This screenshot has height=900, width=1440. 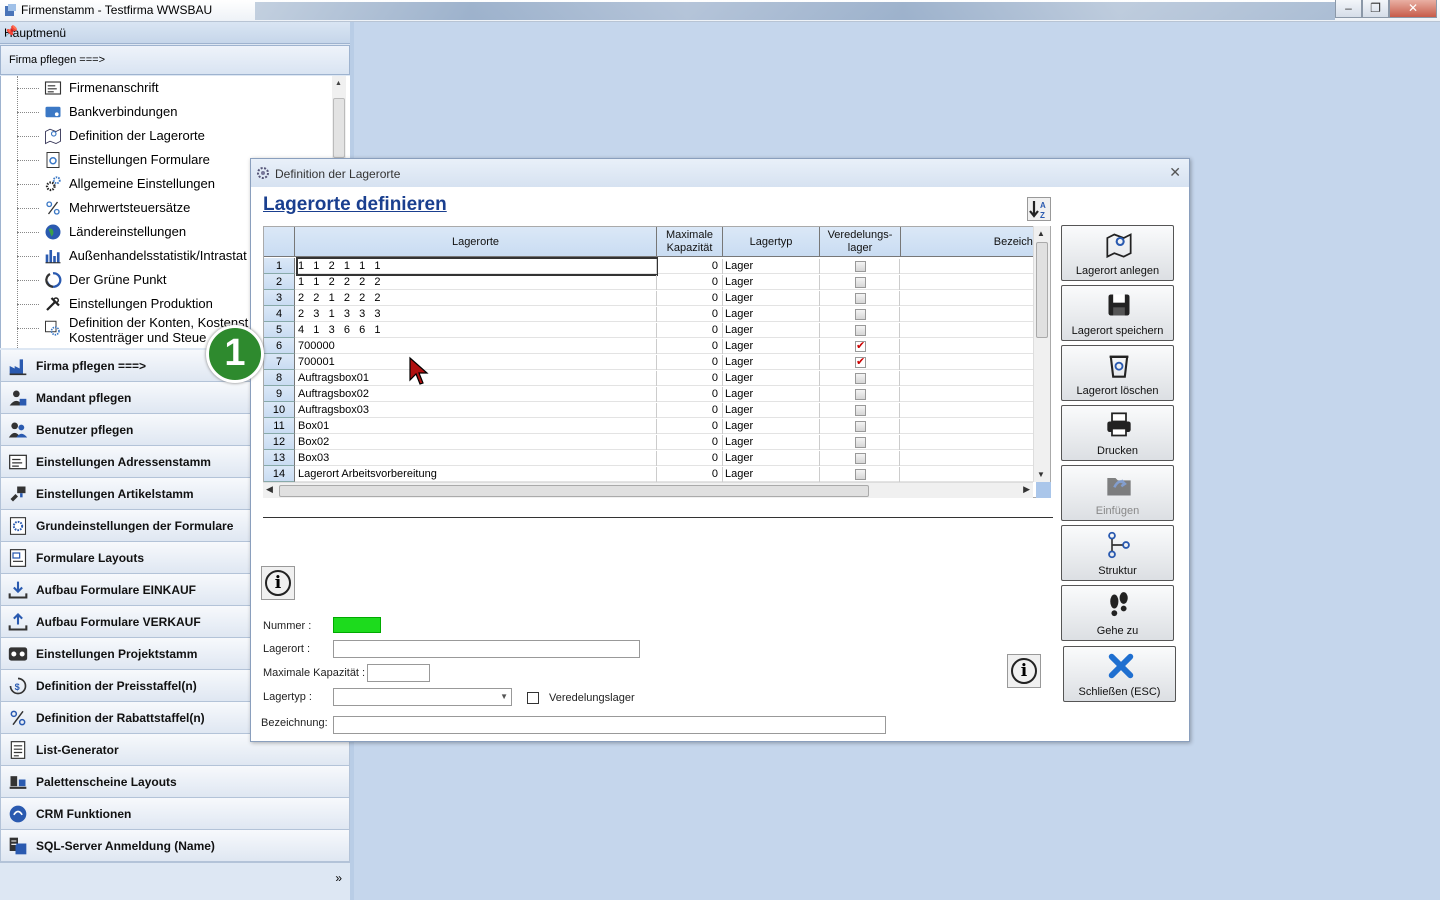 I want to click on lagertyp-select: ▼, so click(x=422, y=697).